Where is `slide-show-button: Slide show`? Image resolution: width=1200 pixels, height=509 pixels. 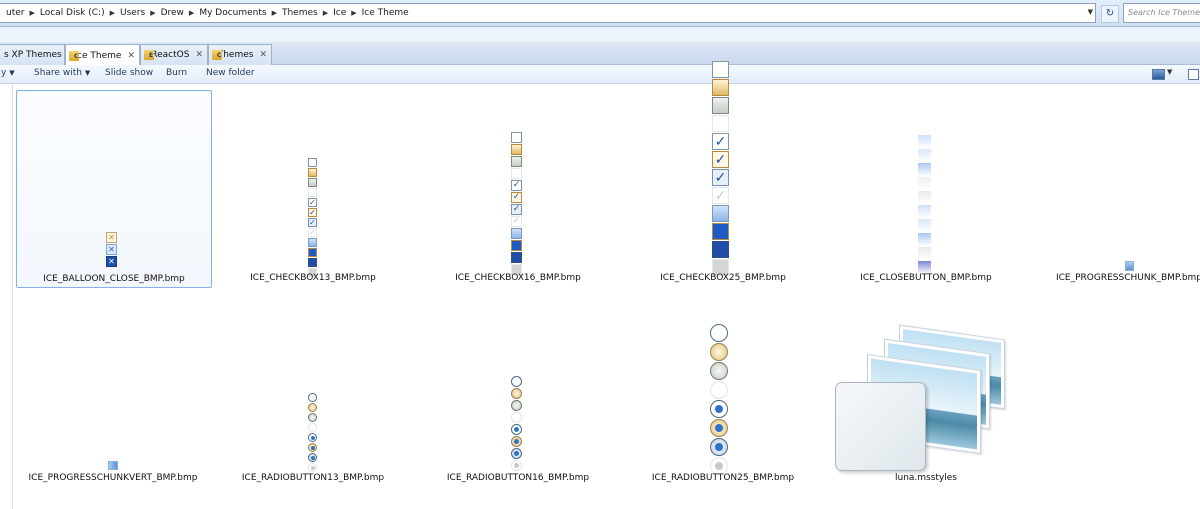 slide-show-button: Slide show is located at coordinates (129, 73).